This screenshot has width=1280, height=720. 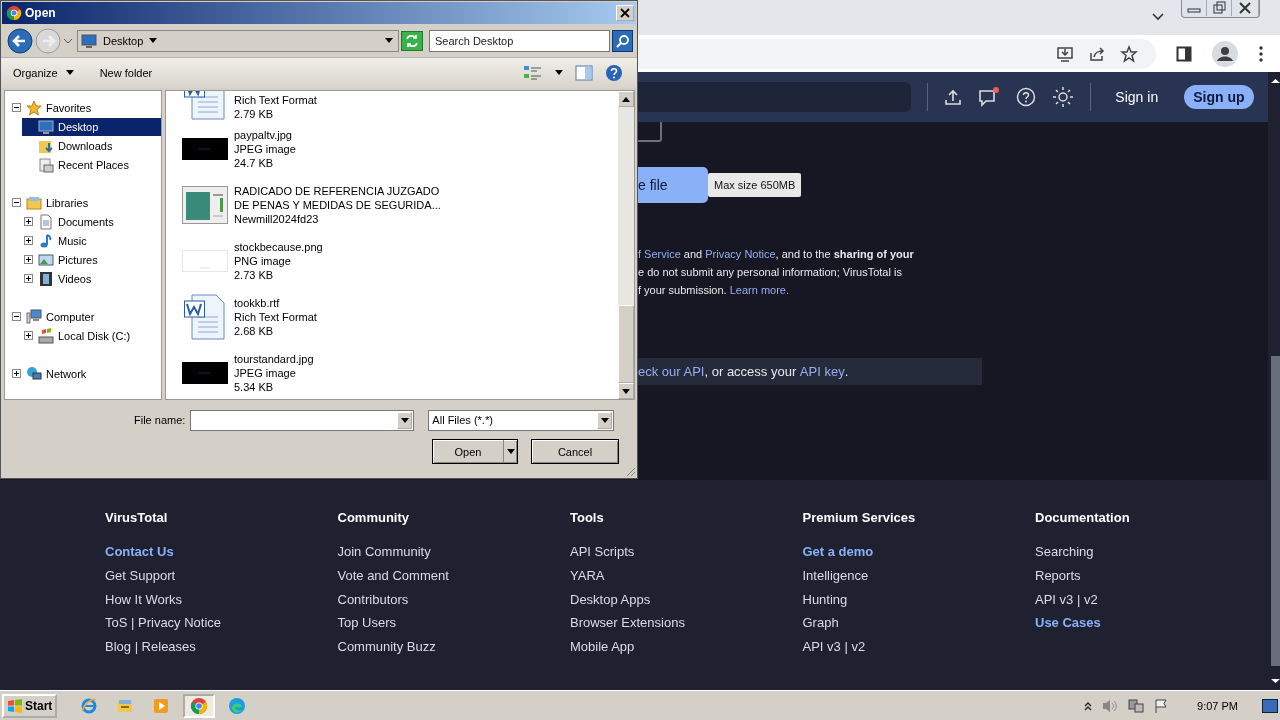 I want to click on chevron-down-icon, so click(x=1158, y=17).